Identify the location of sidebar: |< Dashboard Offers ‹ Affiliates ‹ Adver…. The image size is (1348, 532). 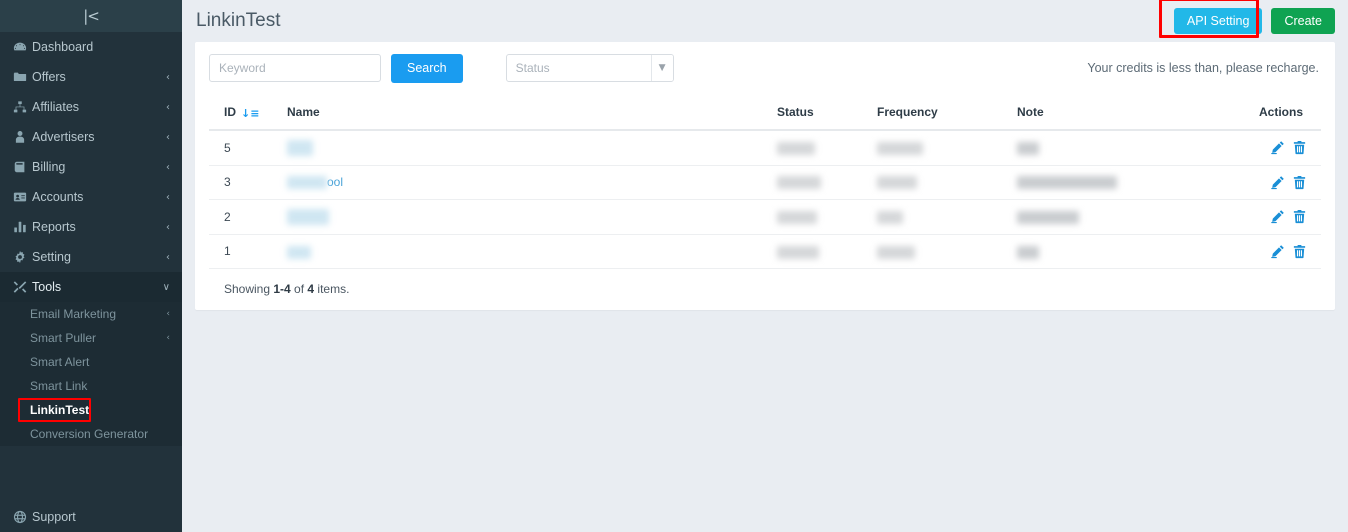
(91, 266).